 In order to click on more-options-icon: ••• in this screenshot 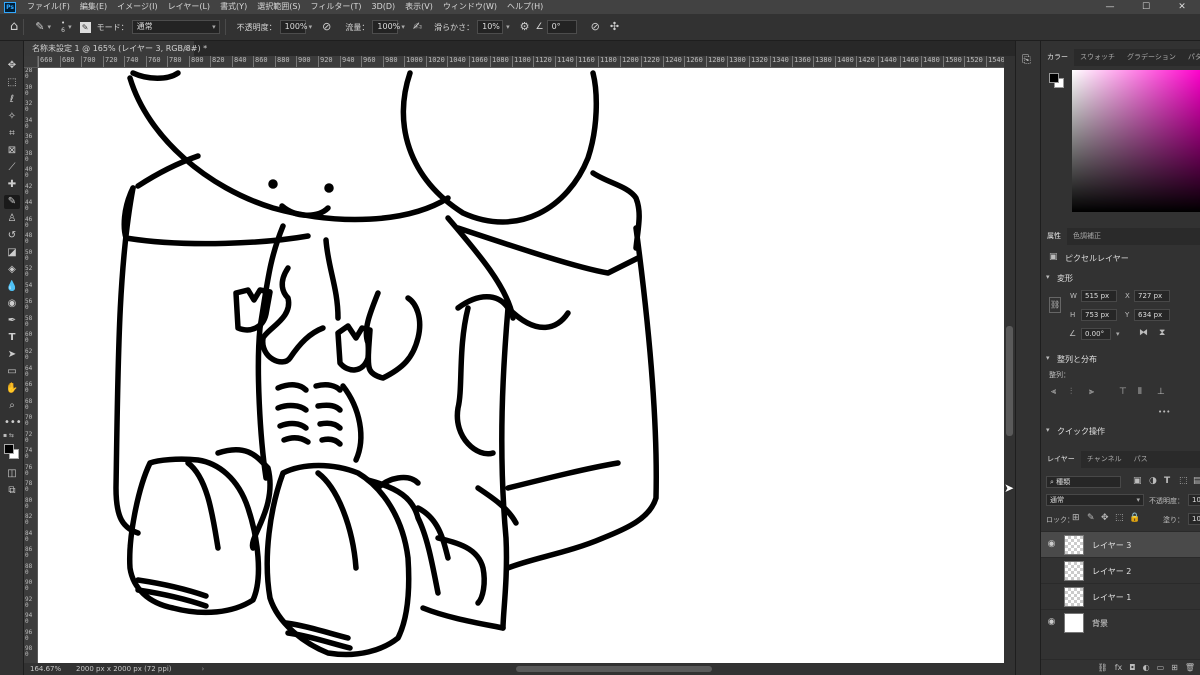, I will do `click(1164, 412)`.